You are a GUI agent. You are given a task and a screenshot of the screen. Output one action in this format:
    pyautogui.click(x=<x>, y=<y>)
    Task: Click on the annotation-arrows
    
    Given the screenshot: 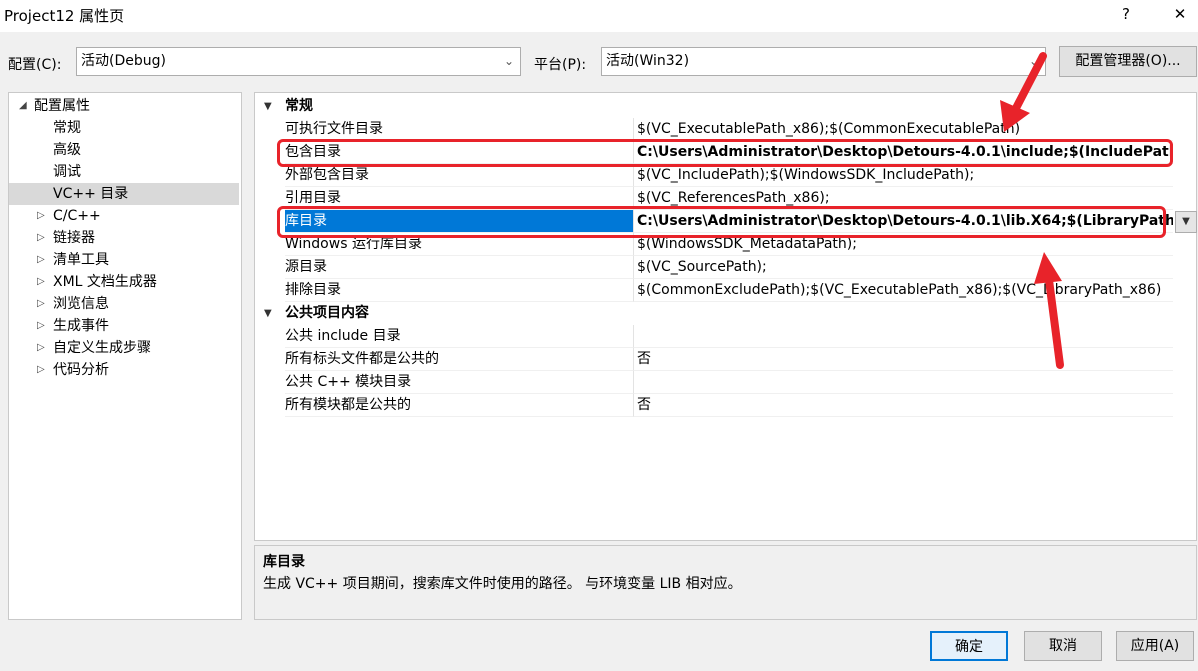 What is the action you would take?
    pyautogui.click(x=1032, y=210)
    